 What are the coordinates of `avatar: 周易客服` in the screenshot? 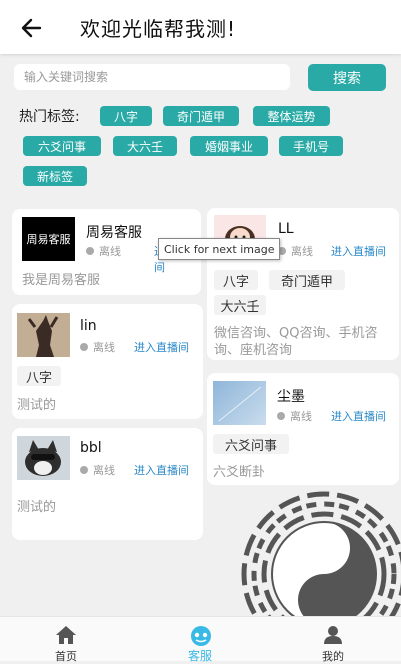 It's located at (48, 239).